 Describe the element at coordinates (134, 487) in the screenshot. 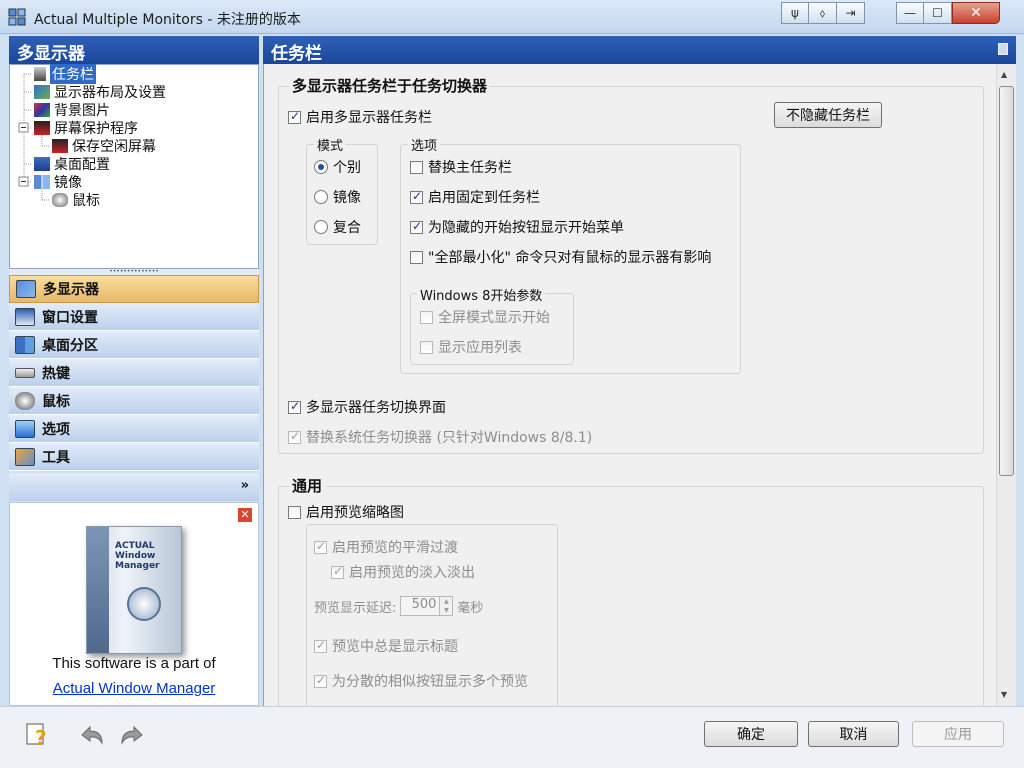

I see `nav-more-button: »` at that location.